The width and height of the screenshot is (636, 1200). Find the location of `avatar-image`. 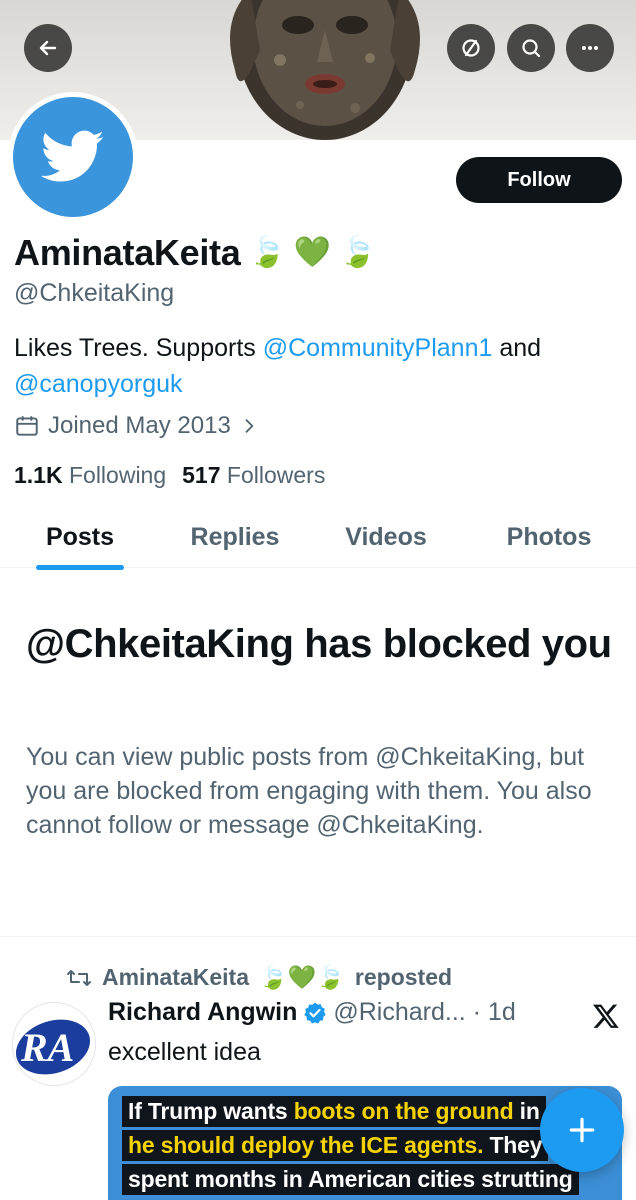

avatar-image is located at coordinates (73, 157).